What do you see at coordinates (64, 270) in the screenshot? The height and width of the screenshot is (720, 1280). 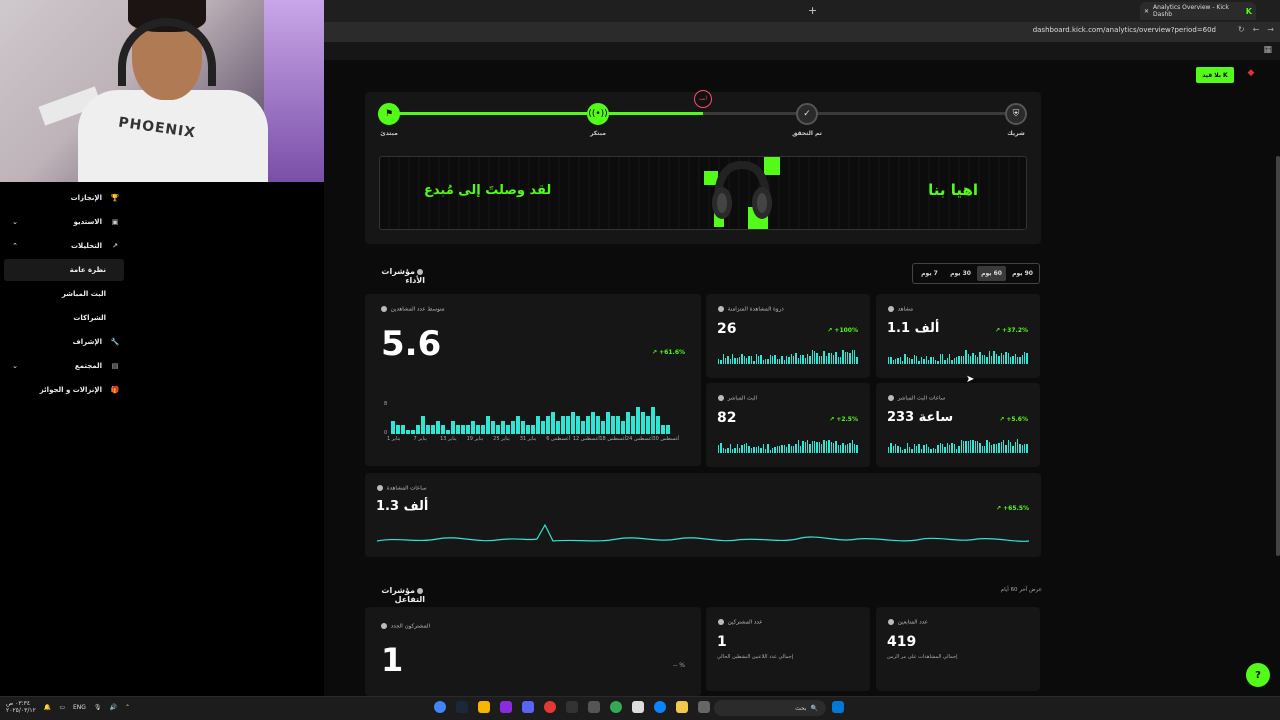 I see `sidebar-item-overview: نظرة عامة` at bounding box center [64, 270].